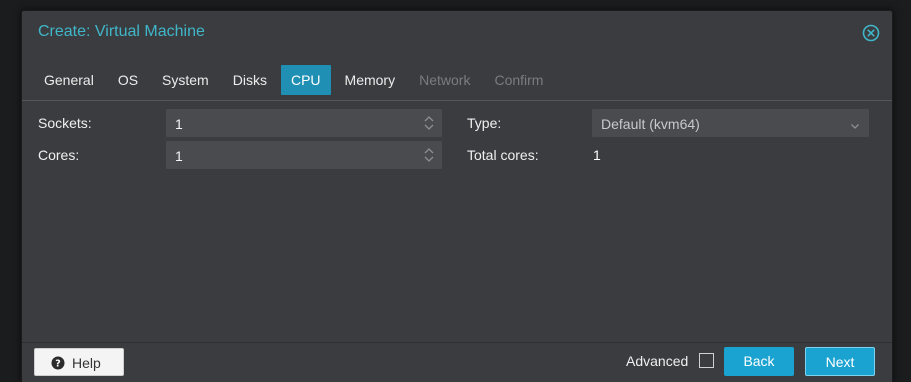 Image resolution: width=911 pixels, height=382 pixels. Describe the element at coordinates (179, 124) in the screenshot. I see `sockets-value: 1` at that location.